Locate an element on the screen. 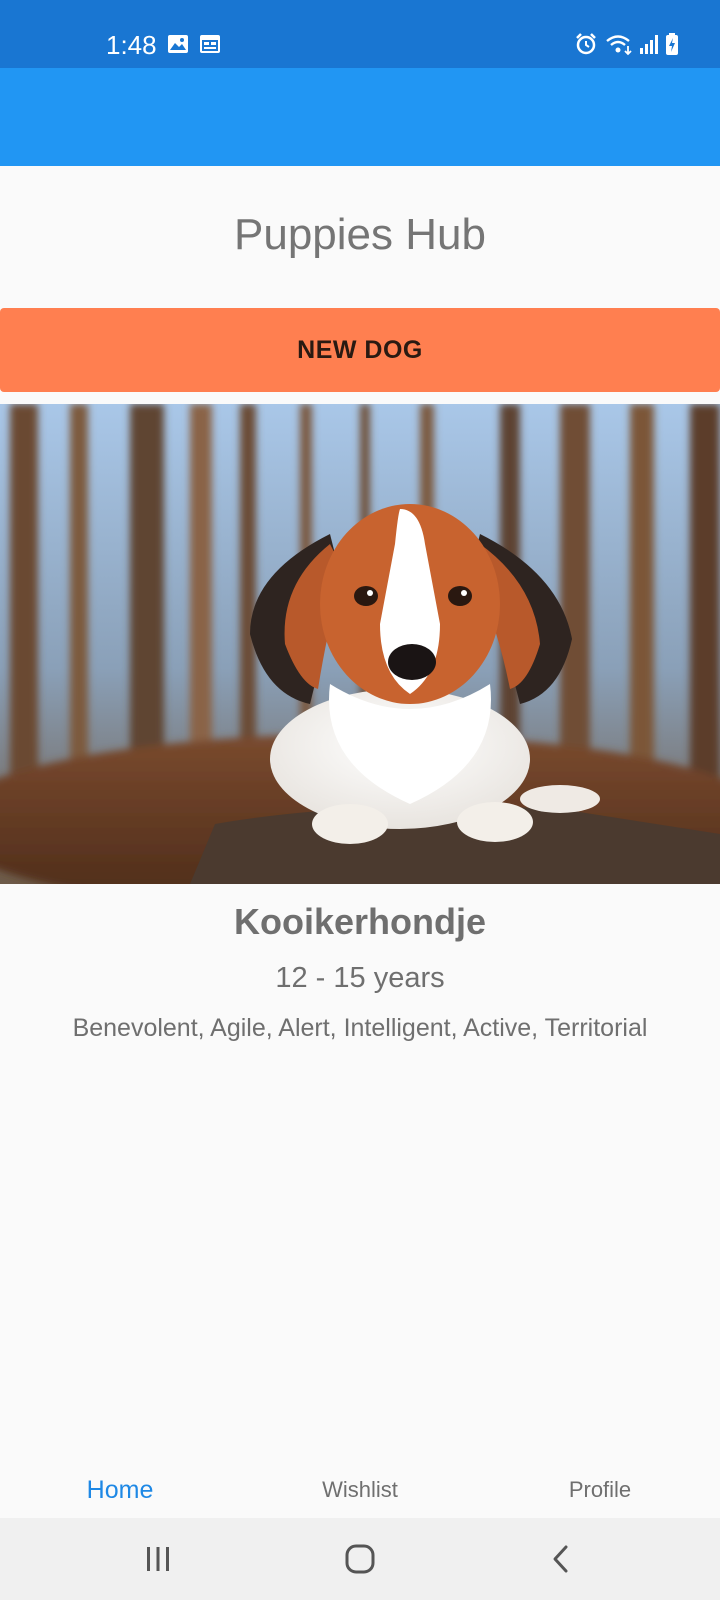 The height and width of the screenshot is (1600, 720). bottom-navigation: Home Wishlist Profile is located at coordinates (360, 1490).